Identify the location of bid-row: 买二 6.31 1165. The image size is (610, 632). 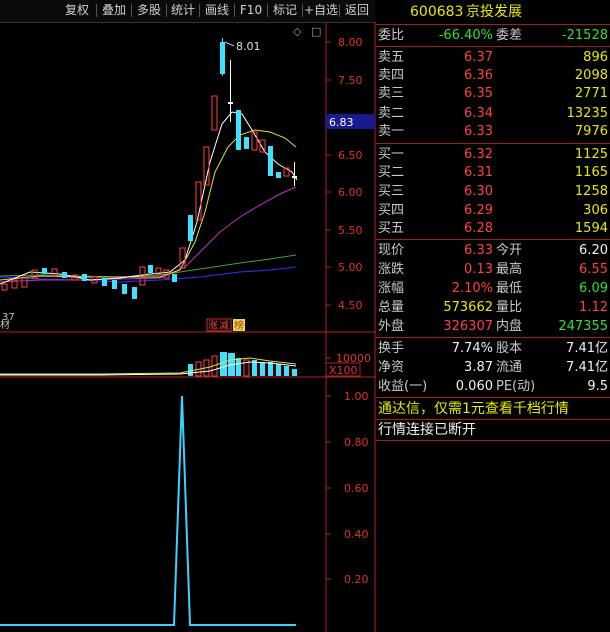
(493, 173).